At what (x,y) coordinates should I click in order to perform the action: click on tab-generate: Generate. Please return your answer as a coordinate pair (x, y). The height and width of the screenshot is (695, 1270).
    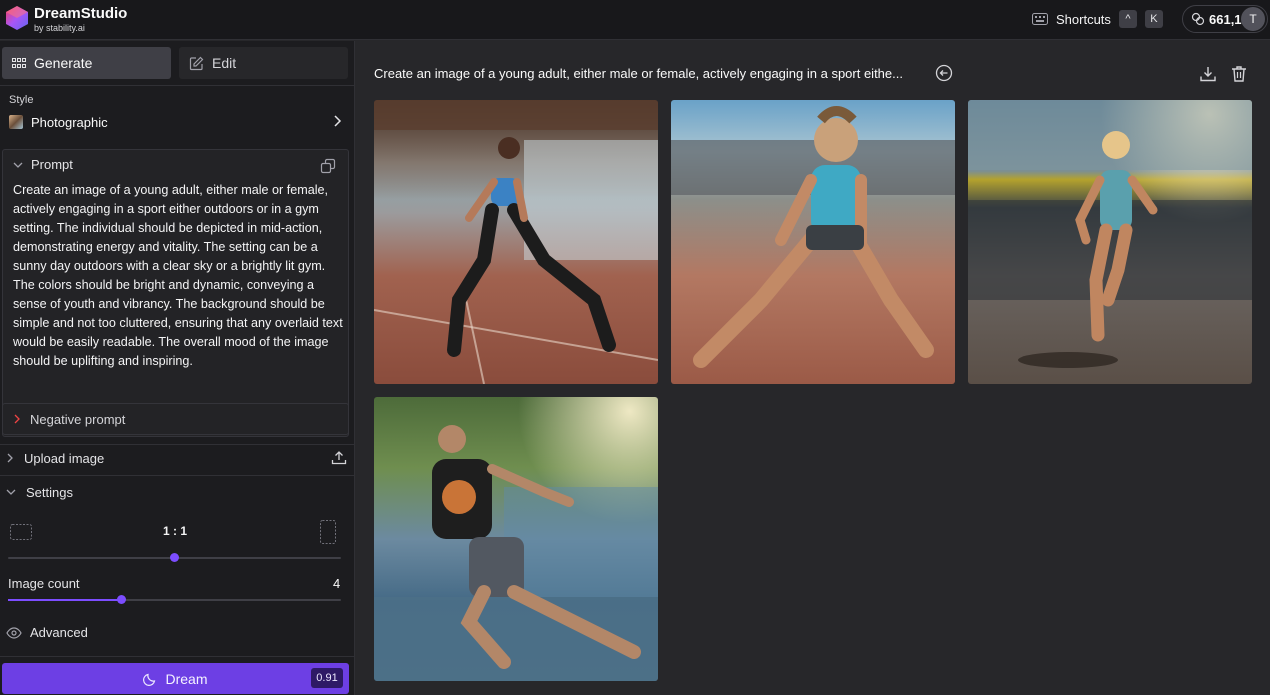
    Looking at the image, I should click on (86, 63).